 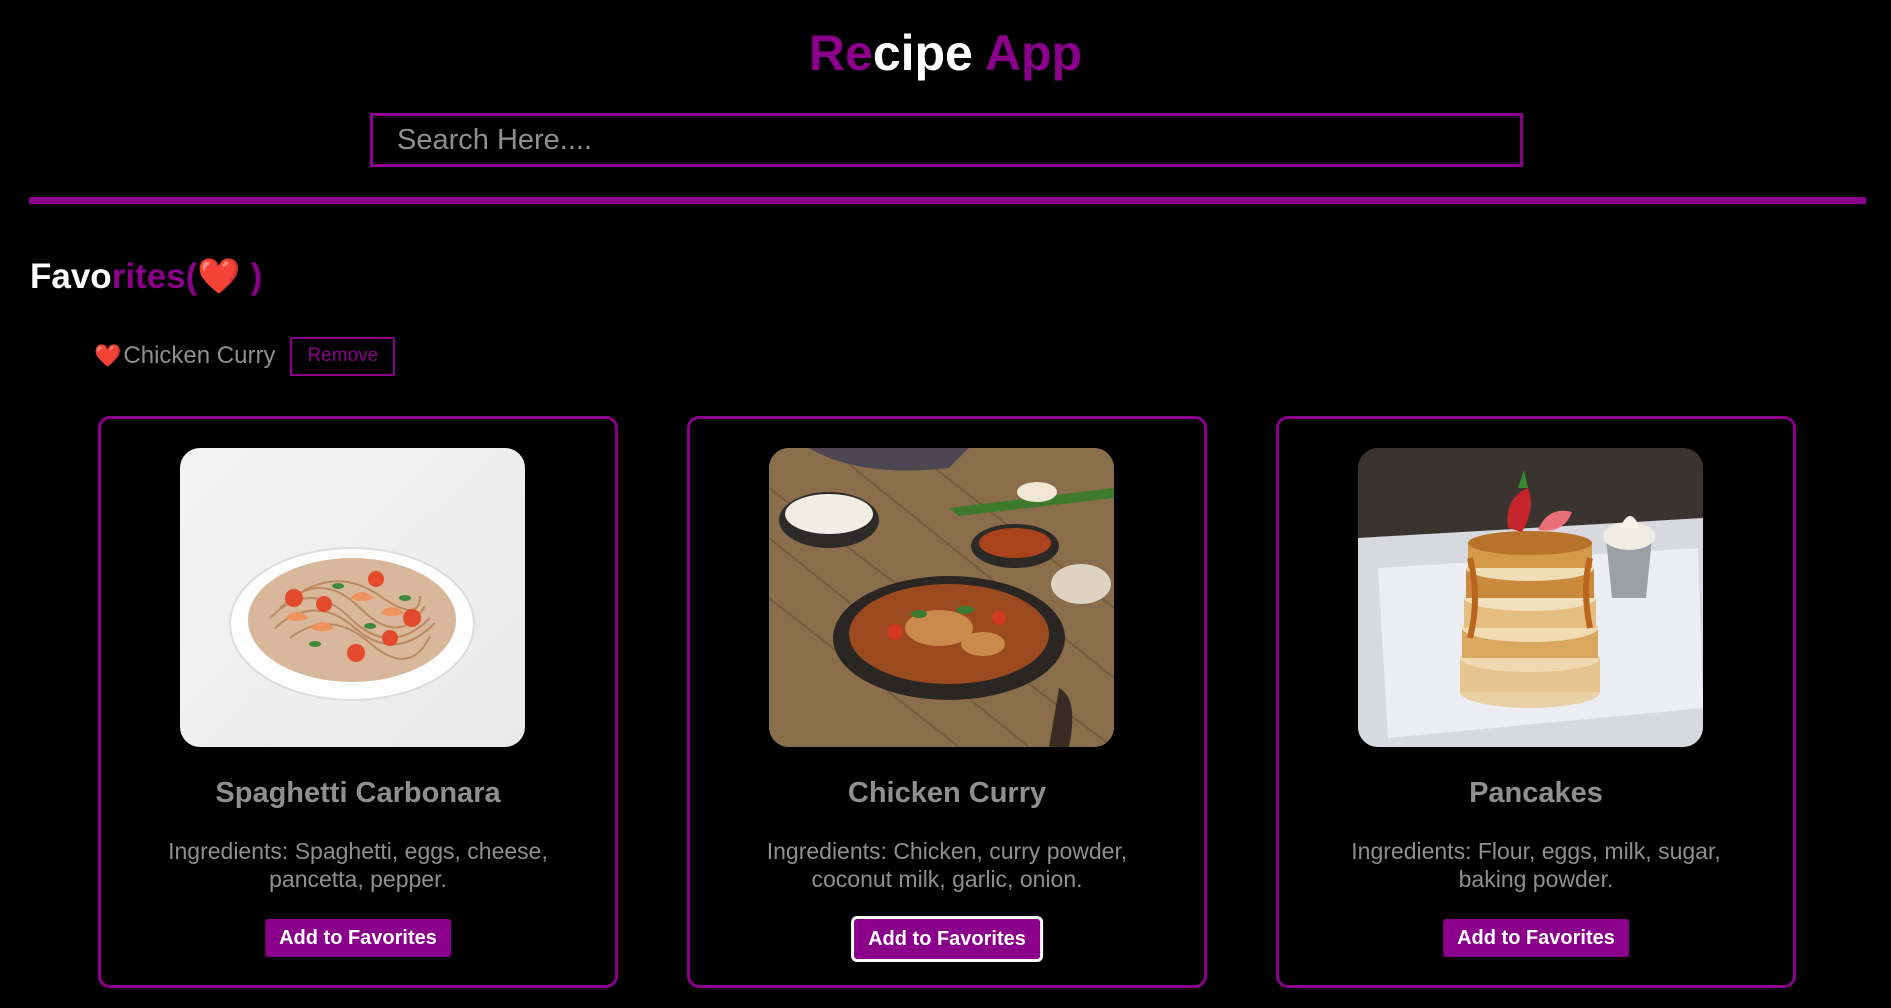 I want to click on favorites-heading-part: Favo, so click(x=71, y=276).